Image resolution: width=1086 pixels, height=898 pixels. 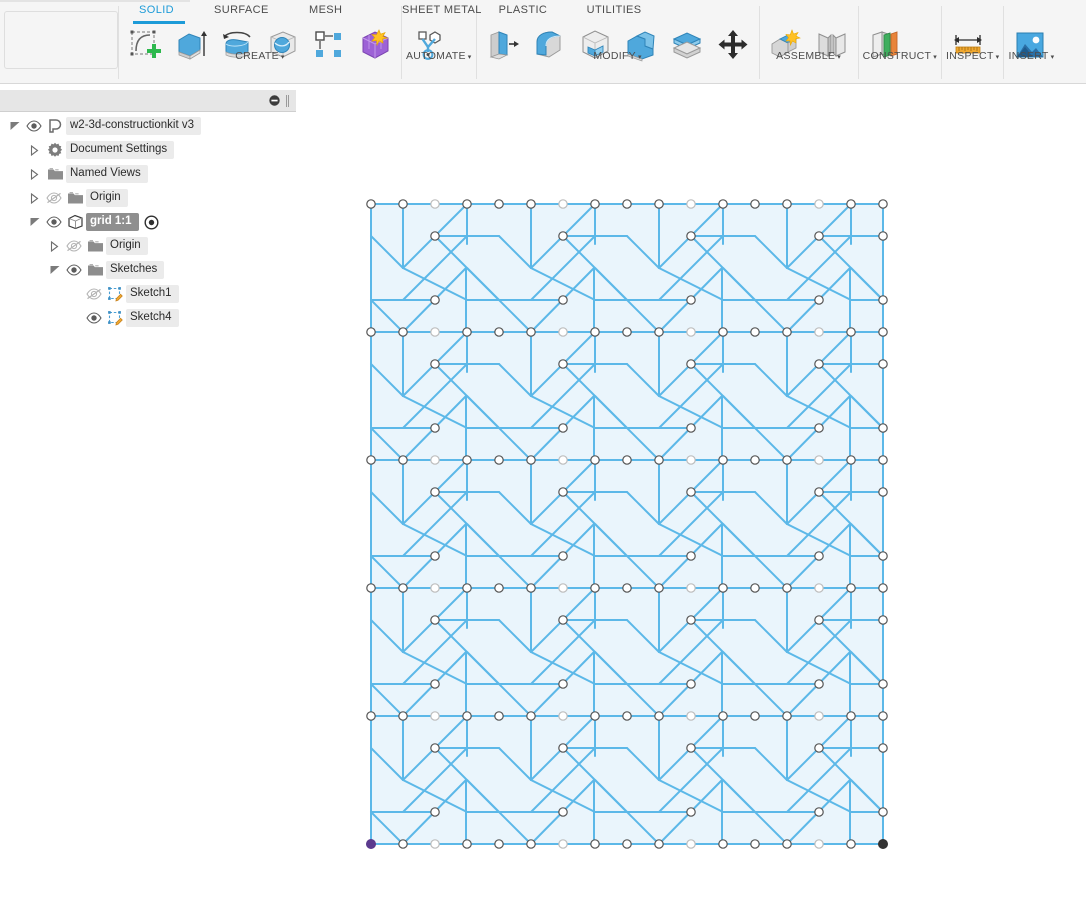 What do you see at coordinates (241, 10) in the screenshot?
I see `ribbon-tab-surface: SURFACE` at bounding box center [241, 10].